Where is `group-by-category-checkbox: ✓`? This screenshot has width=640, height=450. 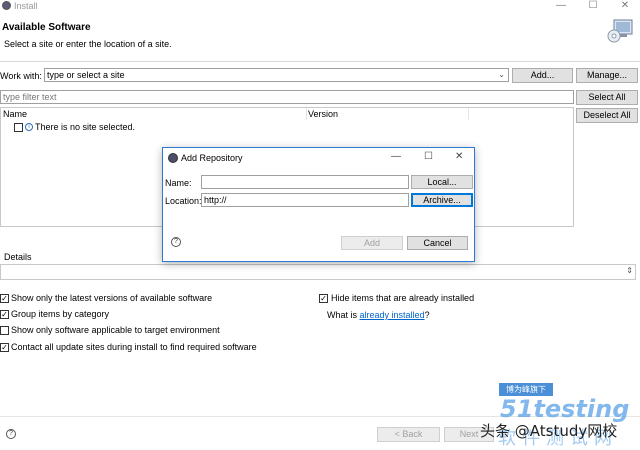
group-by-category-checkbox: ✓ is located at coordinates (4, 314).